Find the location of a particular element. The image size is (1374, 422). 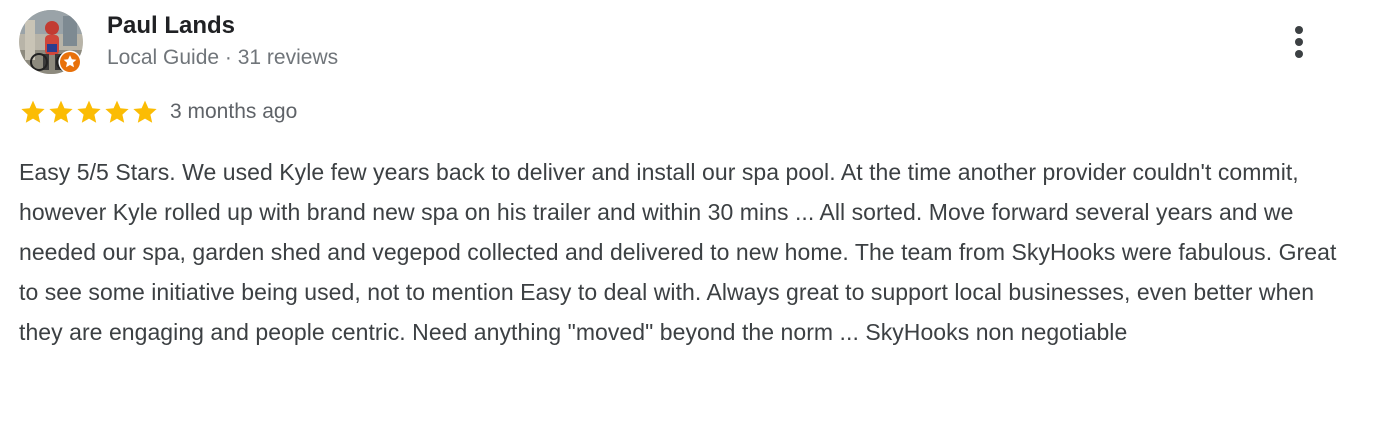

reviewer-meta: Local Guide · 31 reviews is located at coordinates (222, 58).